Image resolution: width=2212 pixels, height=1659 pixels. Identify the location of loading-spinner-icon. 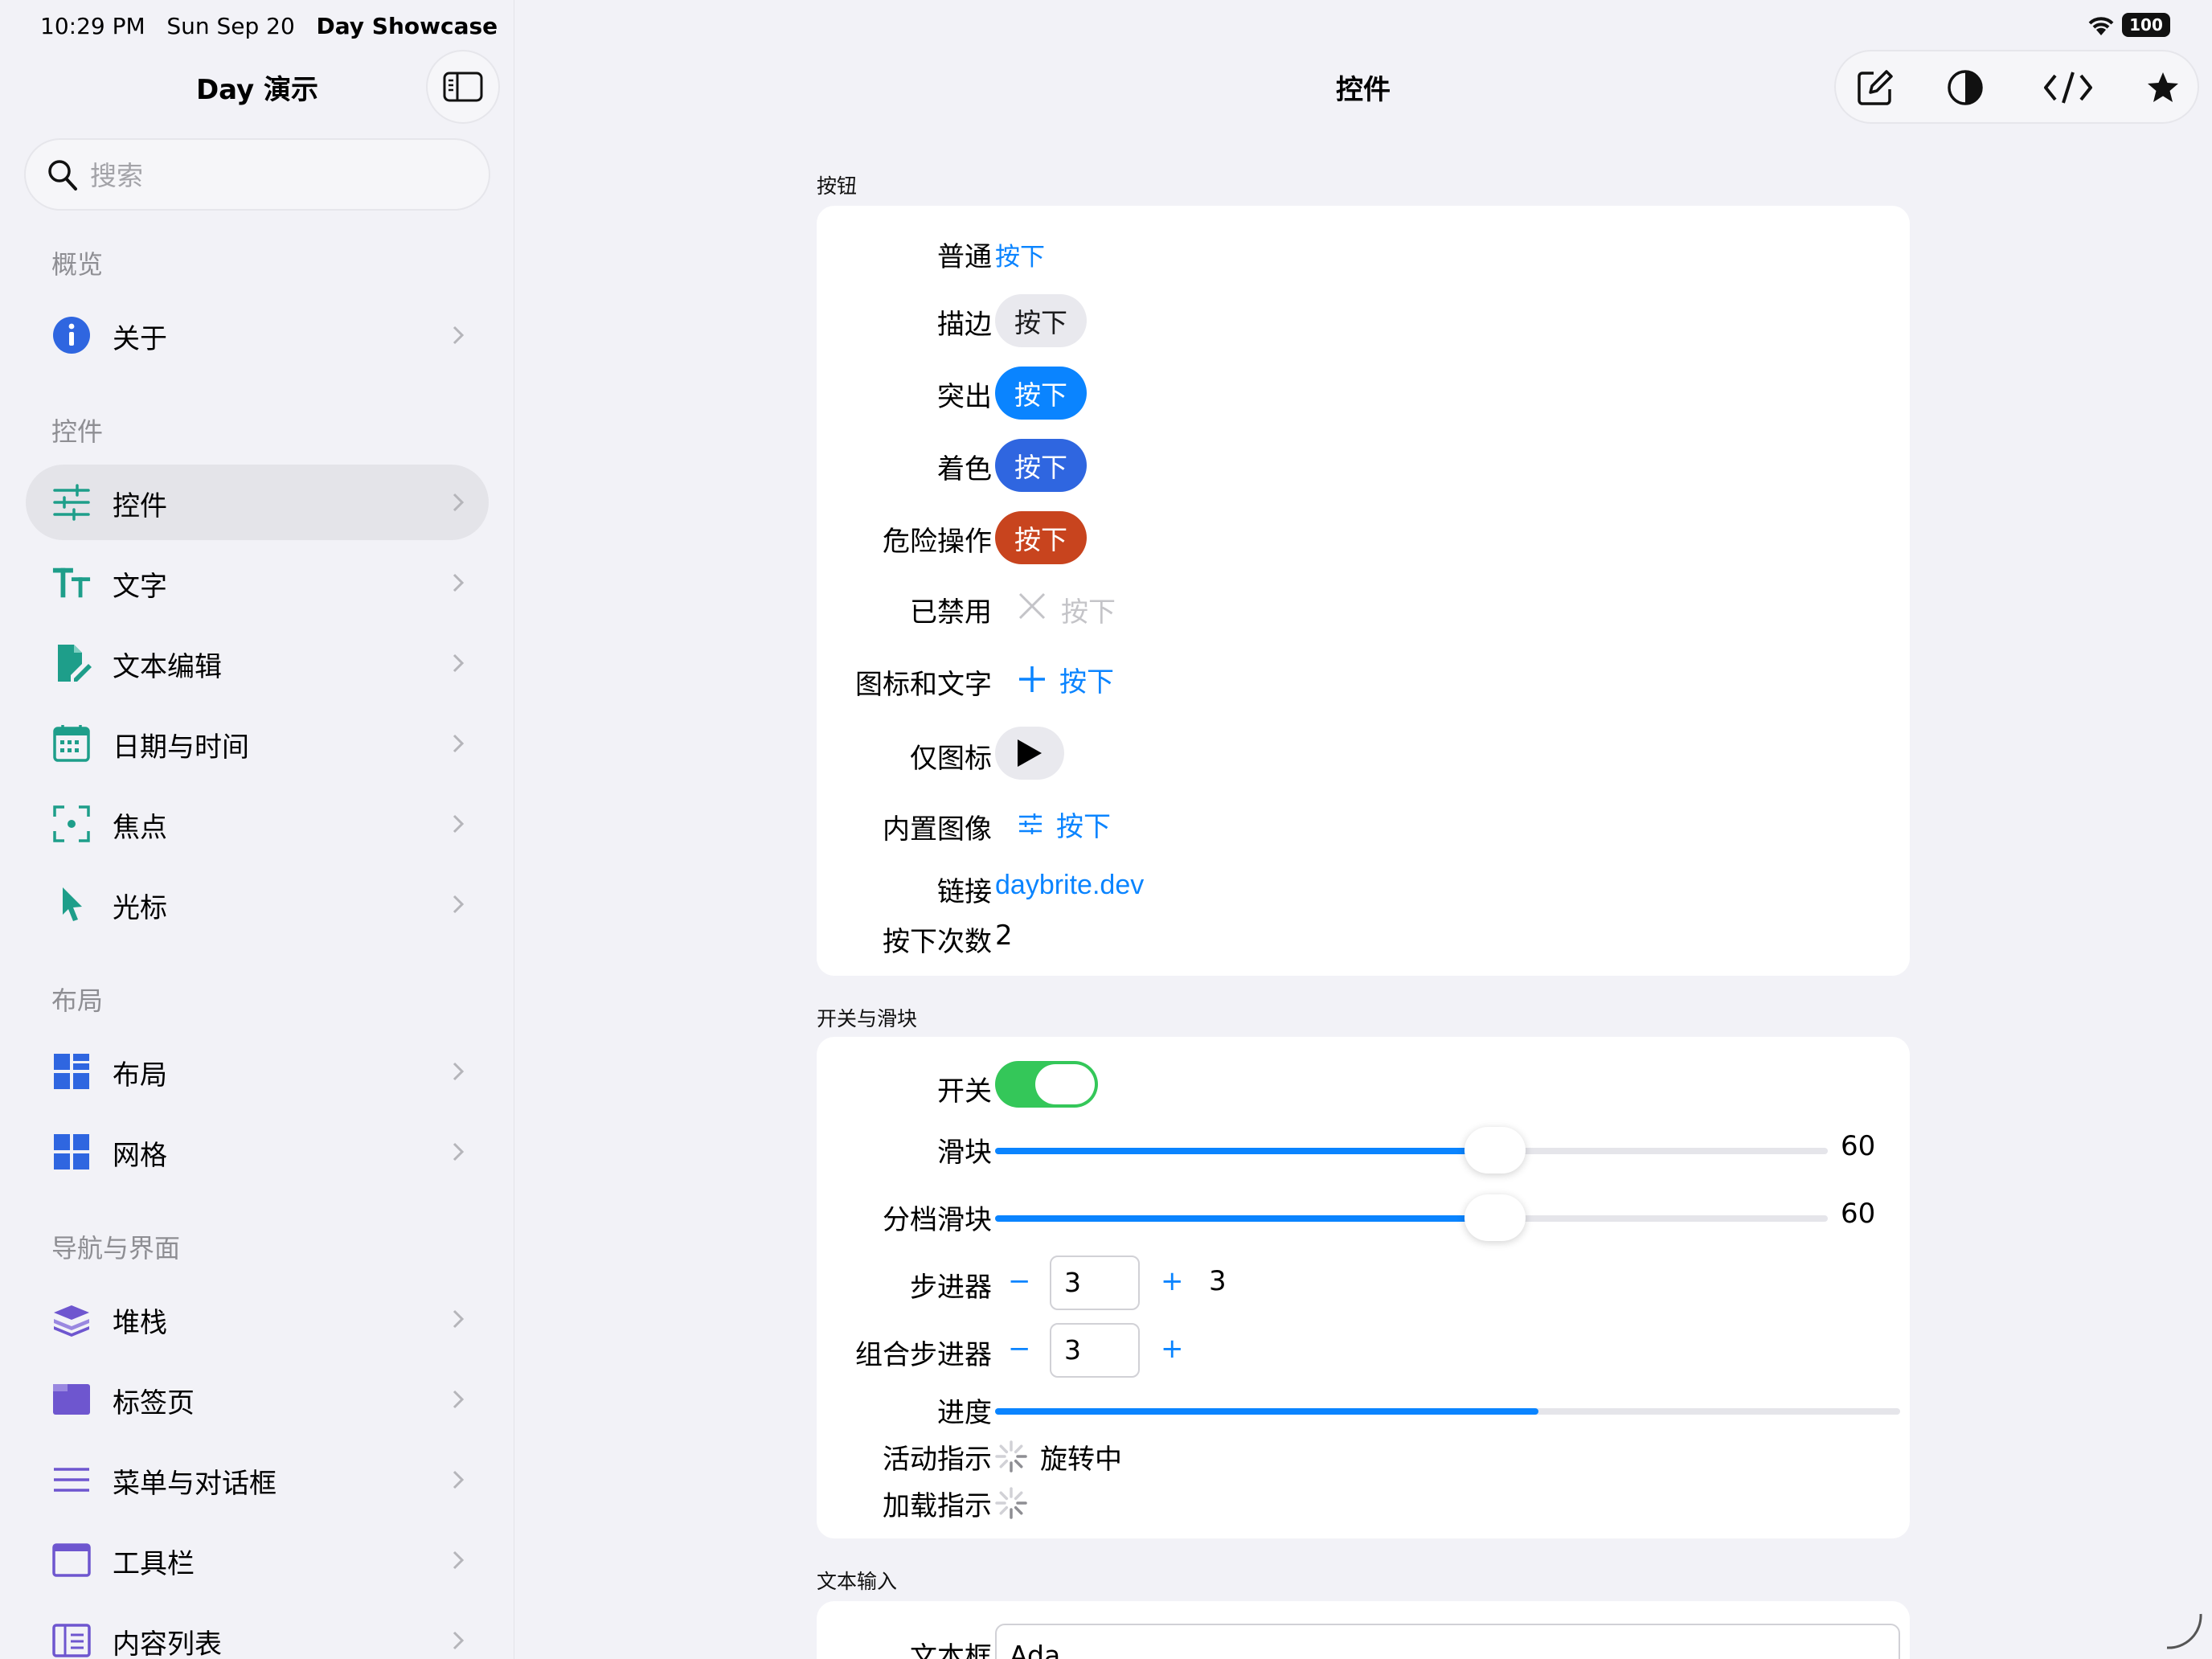
(1011, 1503).